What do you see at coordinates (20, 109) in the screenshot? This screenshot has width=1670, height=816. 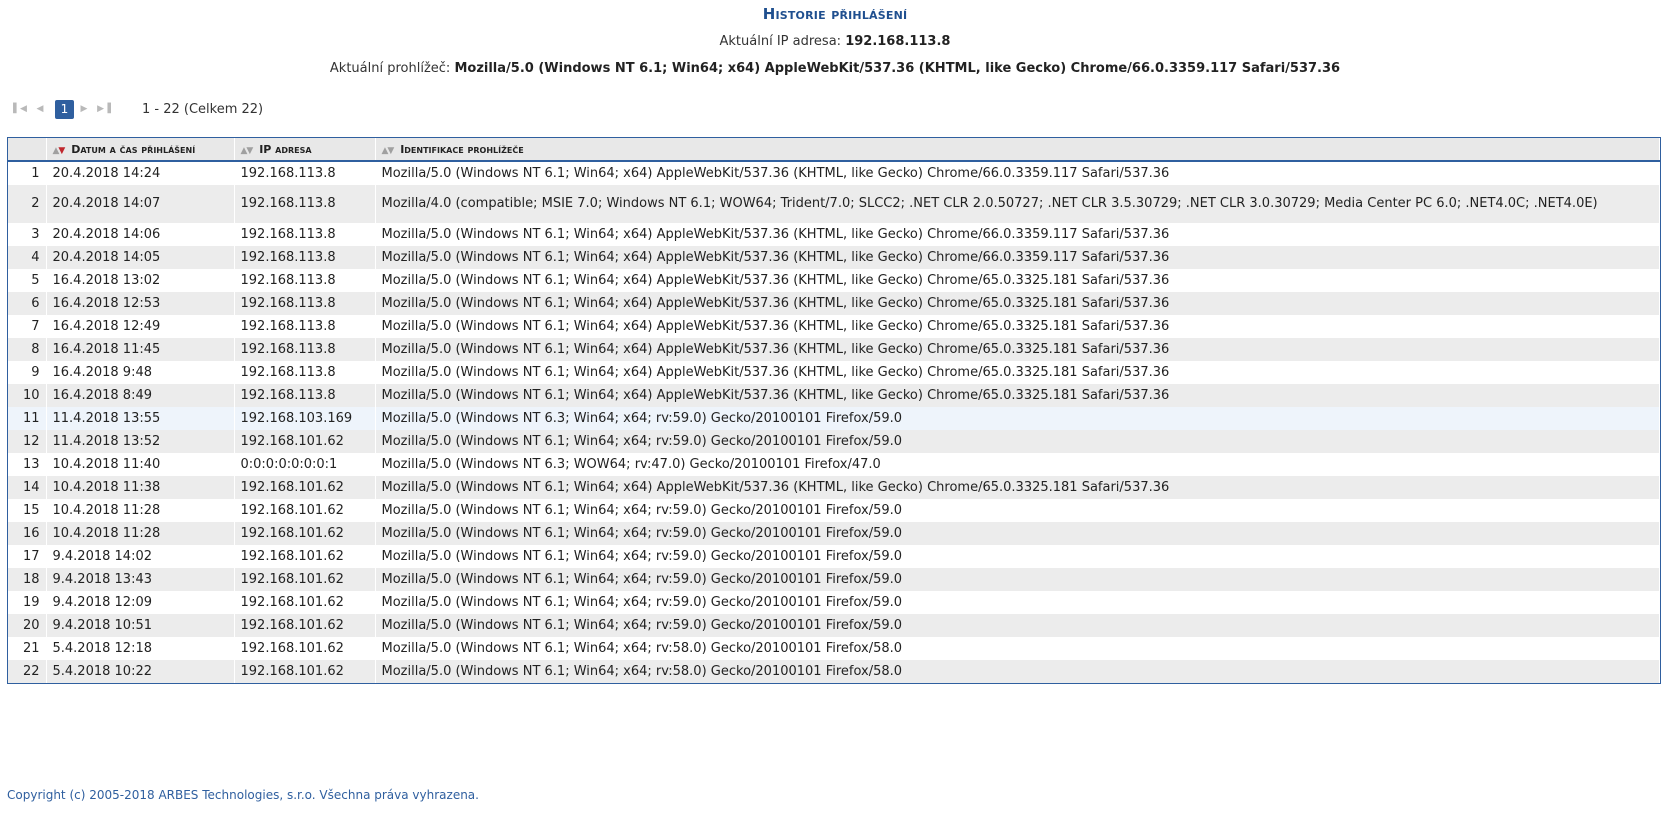 I see `first-page-icon: ▌◀` at bounding box center [20, 109].